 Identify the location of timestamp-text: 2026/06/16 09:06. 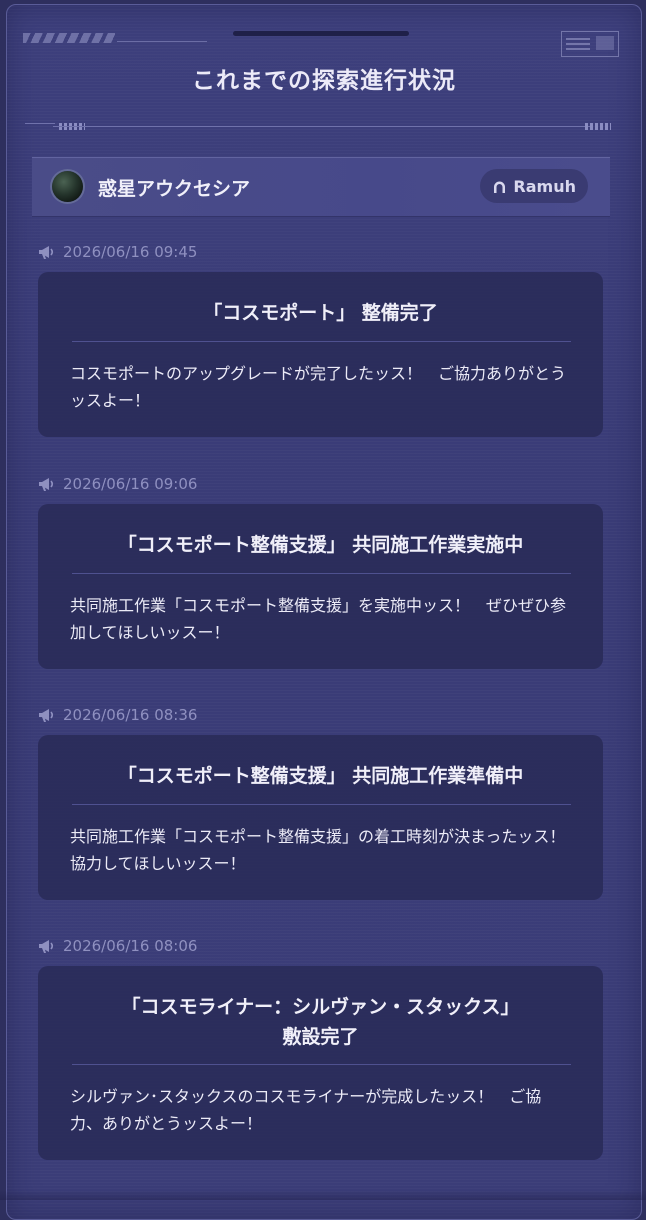
(130, 484).